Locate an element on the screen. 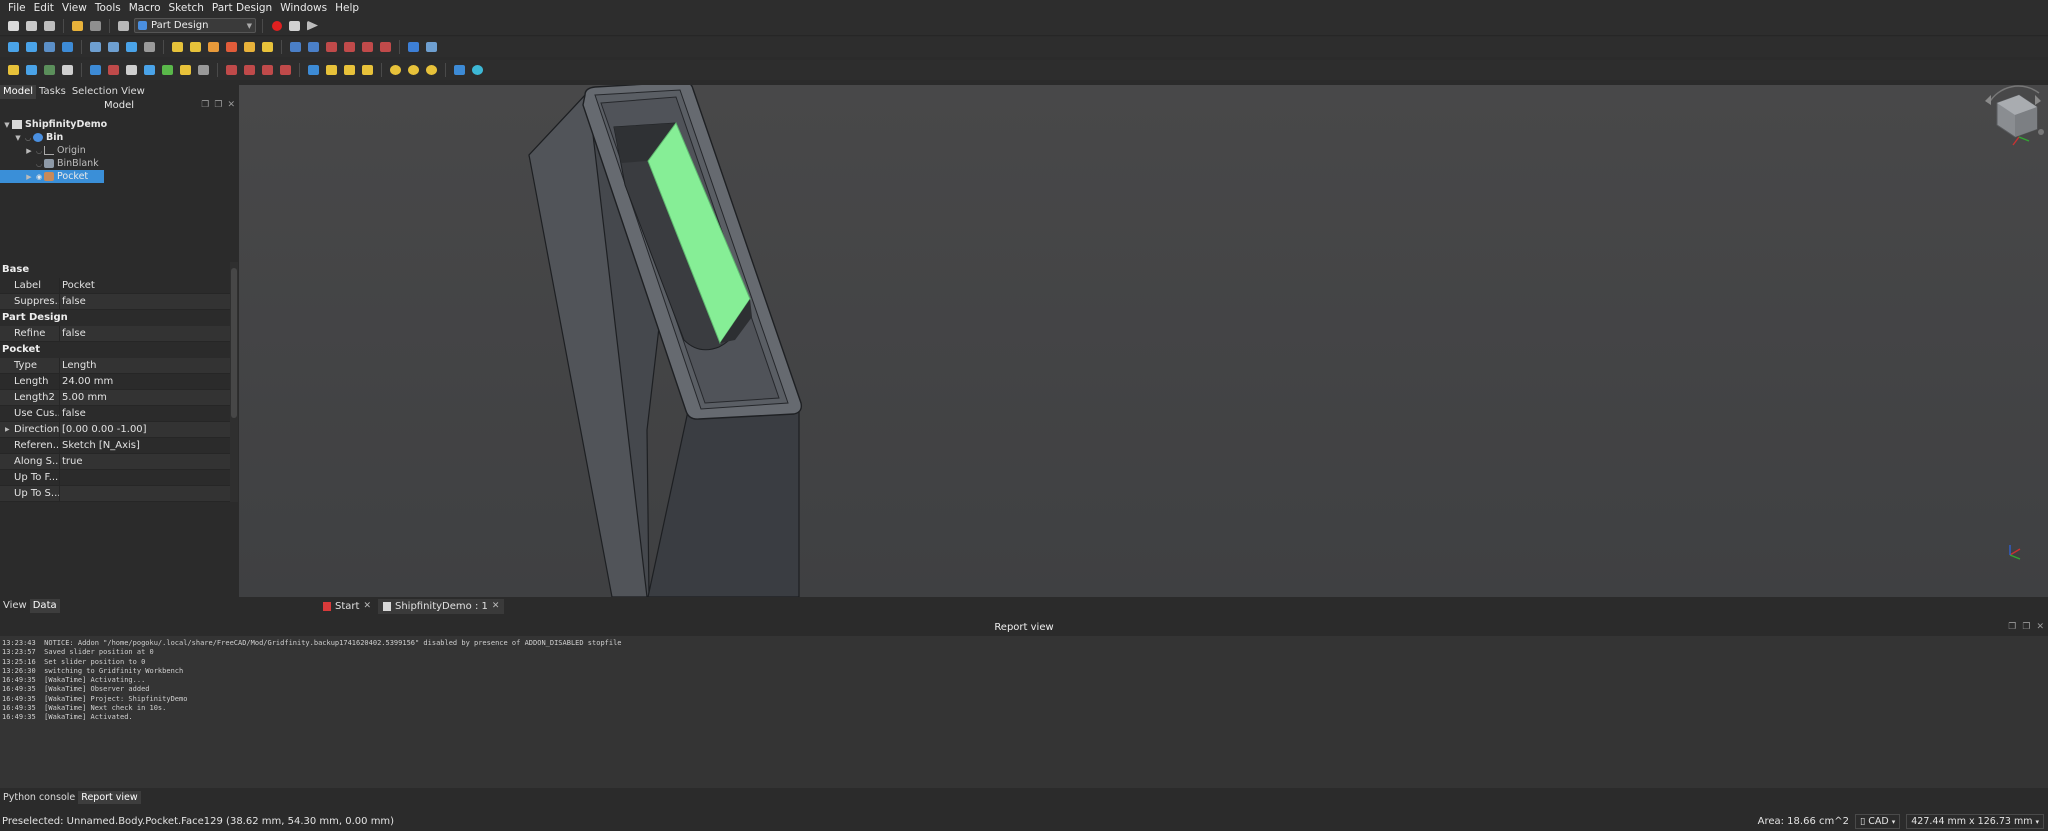 The image size is (2048, 831). workbench-select: Part Design ▼ is located at coordinates (195, 25).